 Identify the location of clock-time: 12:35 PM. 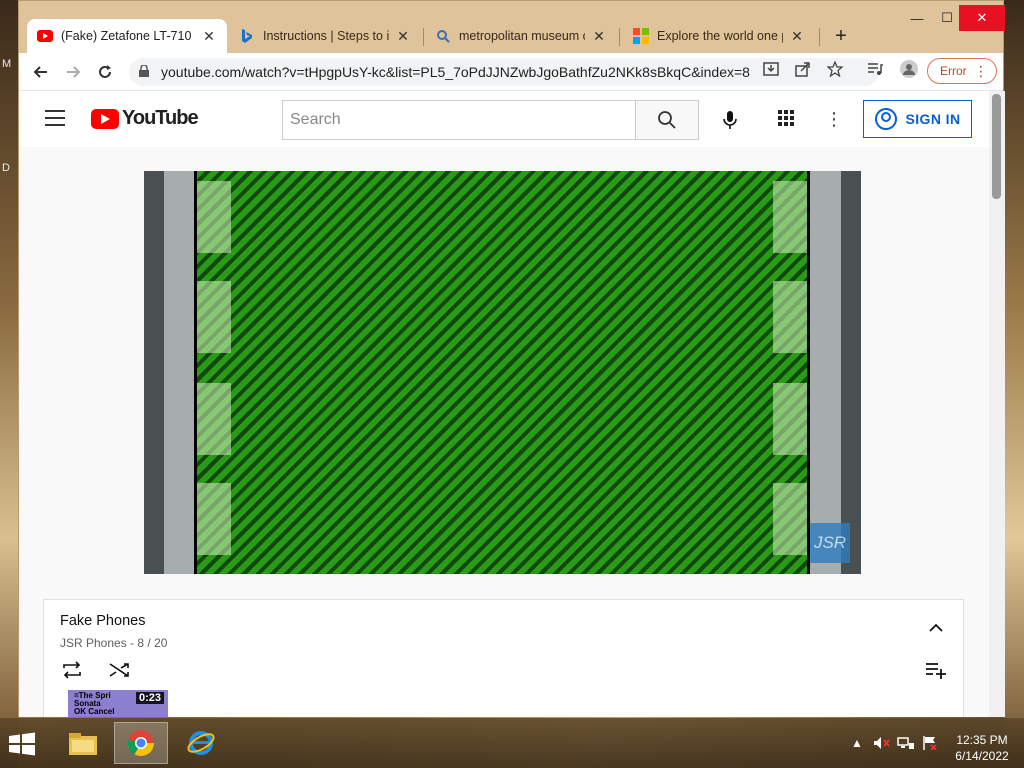
(982, 740).